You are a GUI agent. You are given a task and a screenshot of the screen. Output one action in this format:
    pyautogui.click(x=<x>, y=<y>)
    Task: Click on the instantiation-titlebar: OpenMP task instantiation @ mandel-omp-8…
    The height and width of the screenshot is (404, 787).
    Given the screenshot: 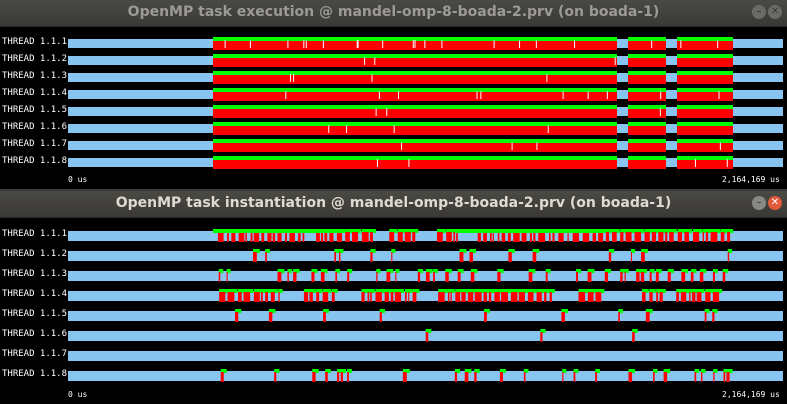 What is the action you would take?
    pyautogui.click(x=393, y=204)
    